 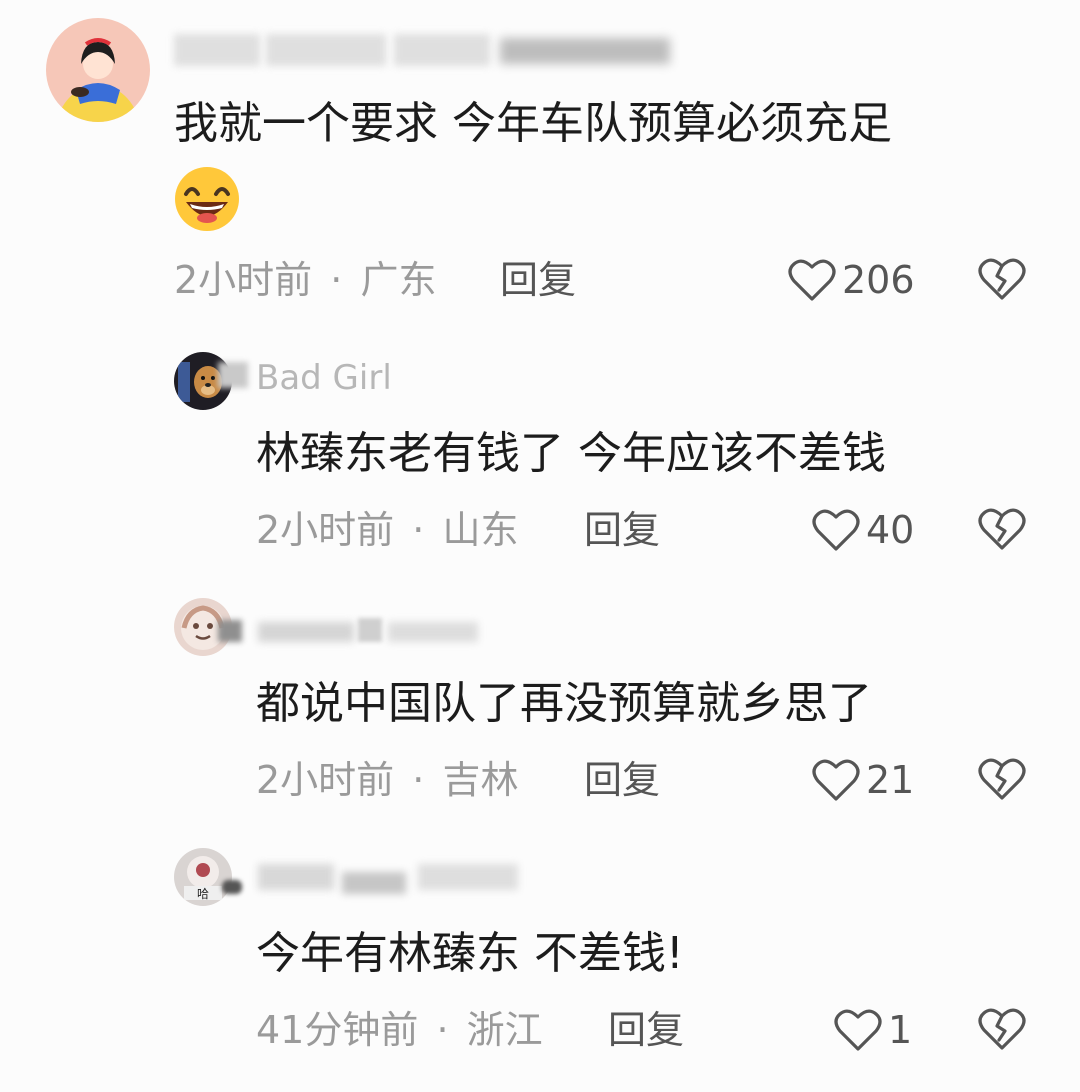 What do you see at coordinates (878, 280) in the screenshot?
I see `like-count: 206` at bounding box center [878, 280].